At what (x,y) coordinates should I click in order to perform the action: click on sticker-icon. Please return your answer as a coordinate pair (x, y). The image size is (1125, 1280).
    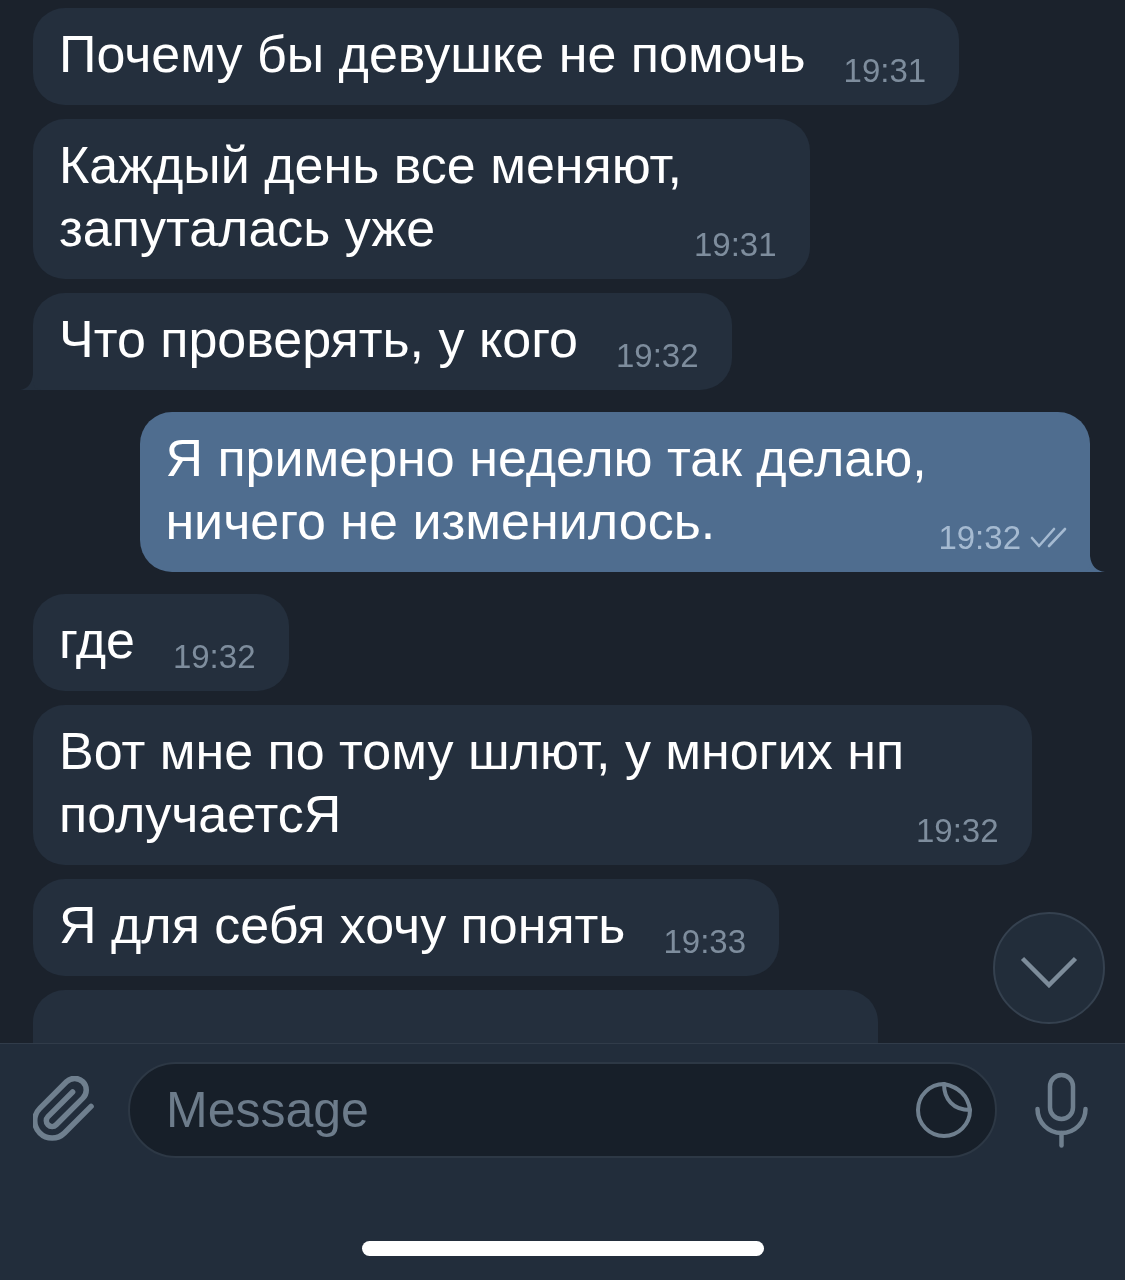
    Looking at the image, I should click on (944, 1110).